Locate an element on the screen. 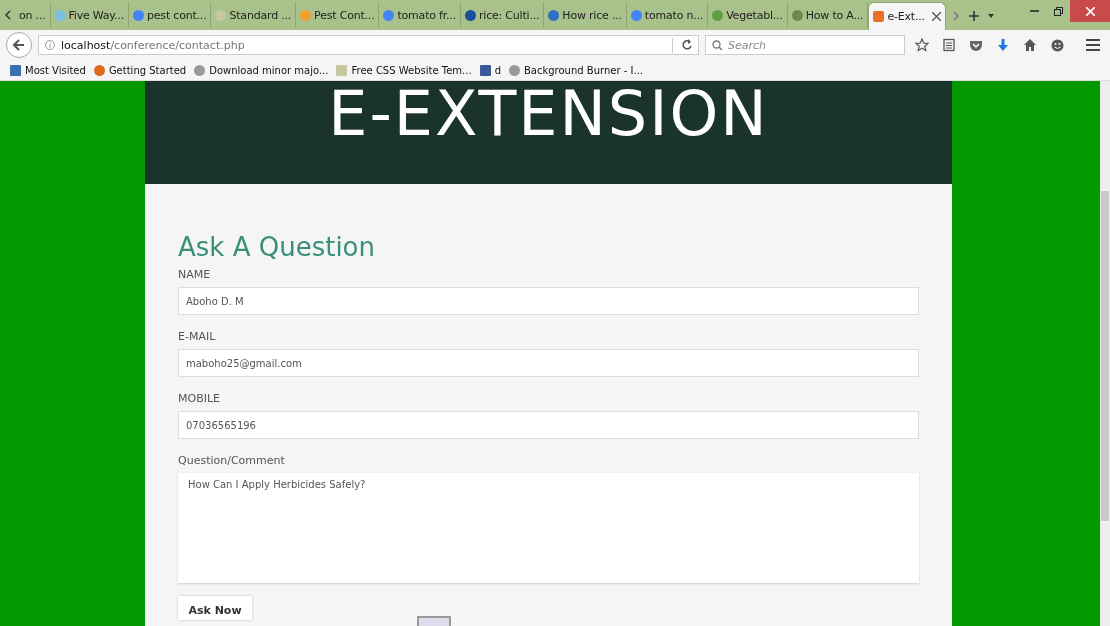  form-heading: Ask A Question is located at coordinates (277, 247).